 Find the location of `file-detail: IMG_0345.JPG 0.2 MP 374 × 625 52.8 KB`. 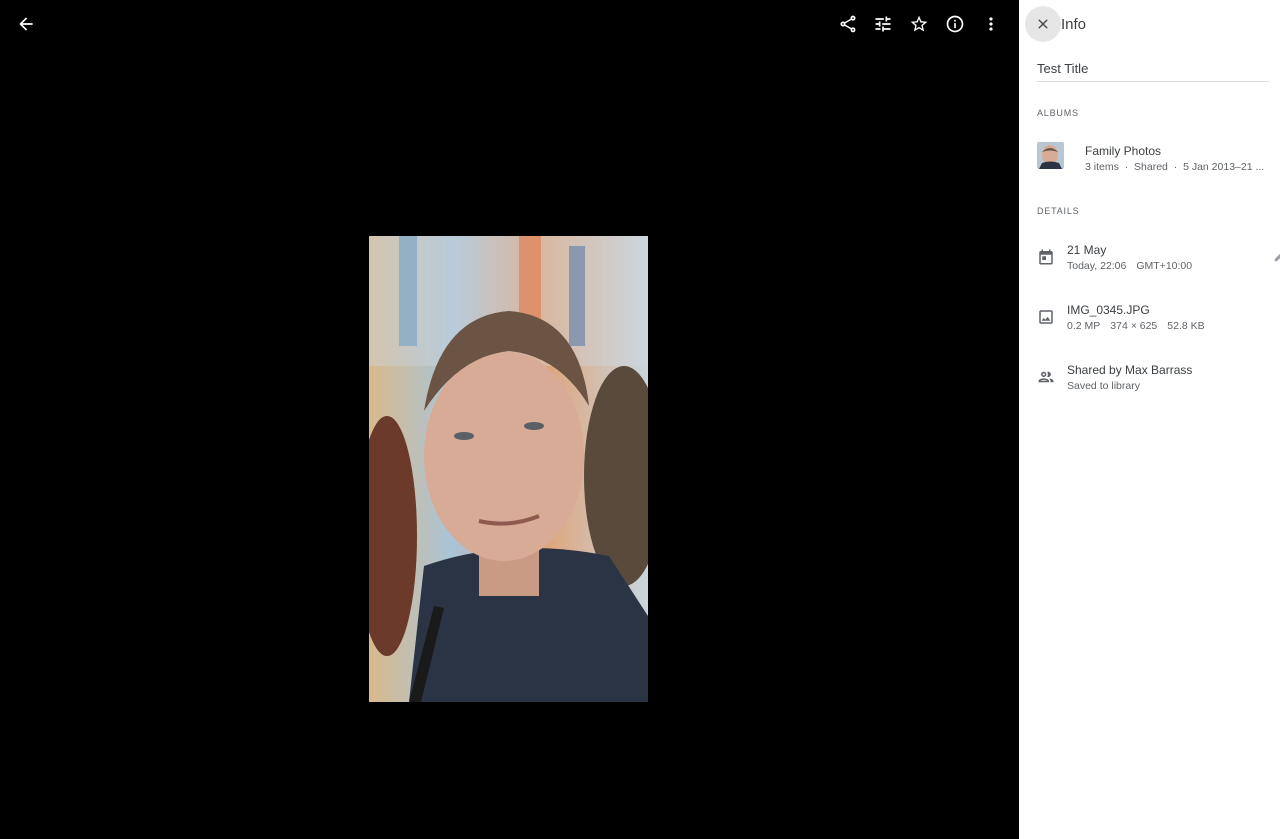

file-detail: IMG_0345.JPG 0.2 MP 374 × 625 52.8 KB is located at coordinates (1157, 321).